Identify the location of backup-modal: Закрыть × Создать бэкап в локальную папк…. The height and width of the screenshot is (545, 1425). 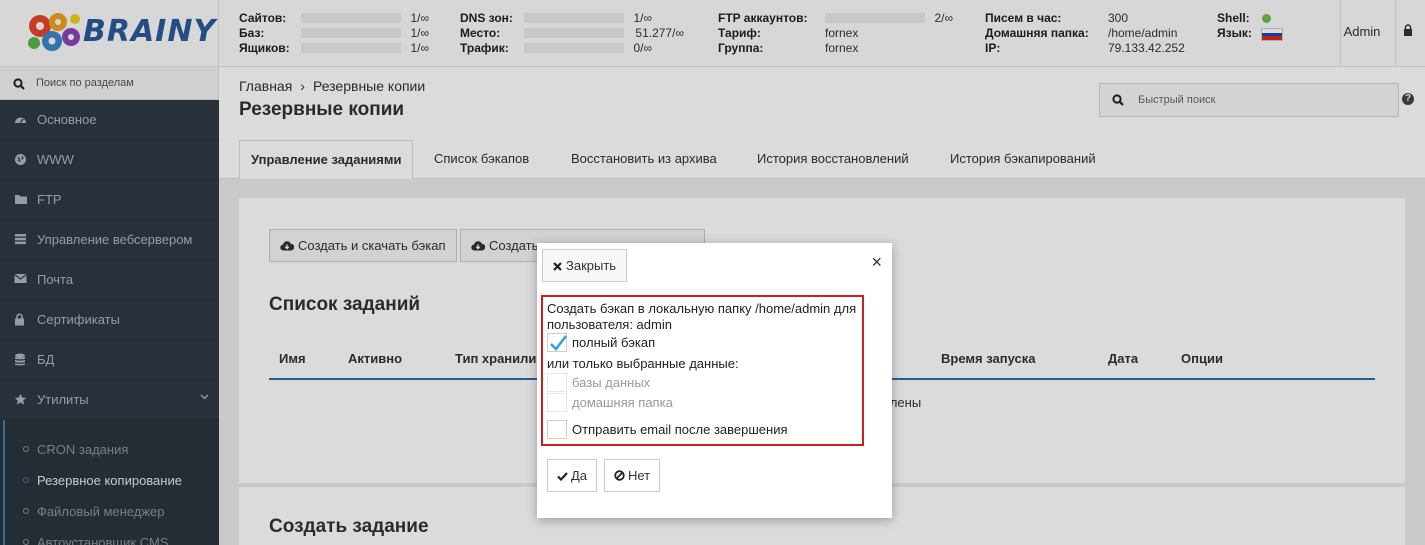
(714, 380).